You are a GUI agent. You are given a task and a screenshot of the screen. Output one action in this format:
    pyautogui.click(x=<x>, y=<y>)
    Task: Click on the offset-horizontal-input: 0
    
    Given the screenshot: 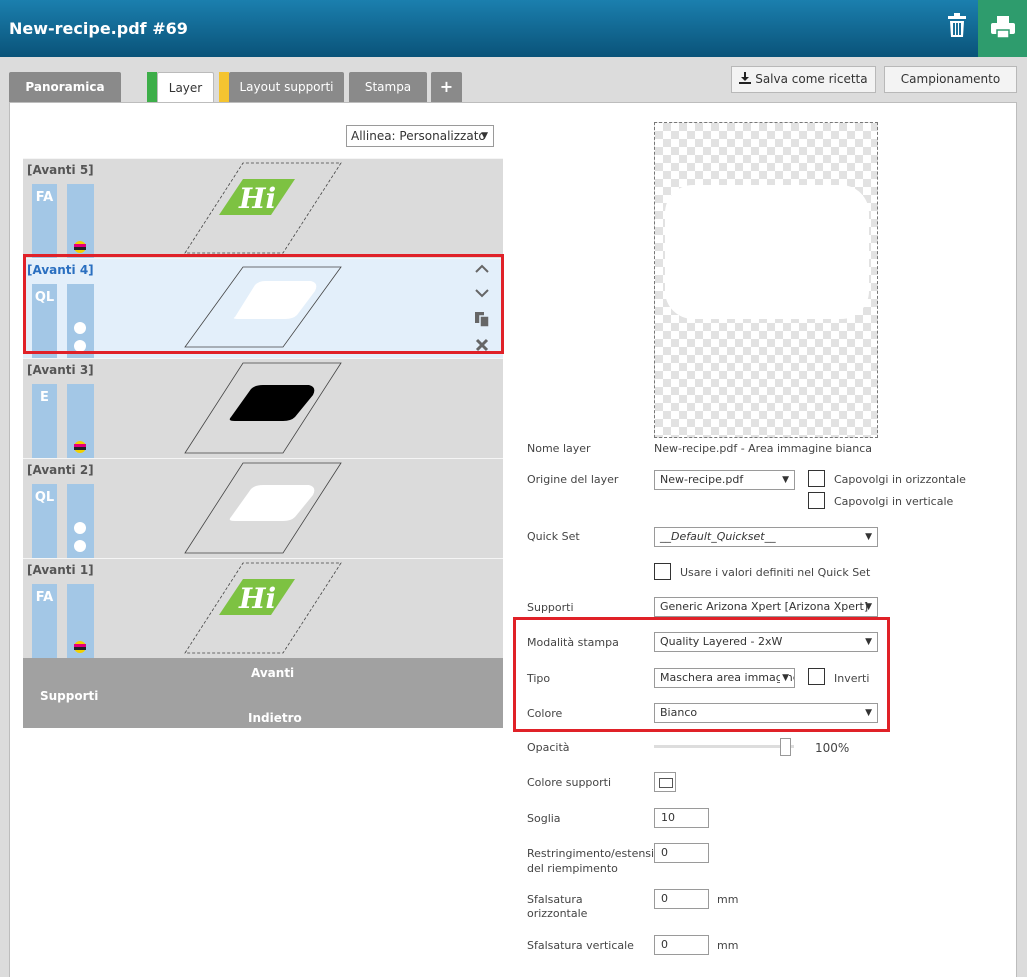 What is the action you would take?
    pyautogui.click(x=681, y=899)
    